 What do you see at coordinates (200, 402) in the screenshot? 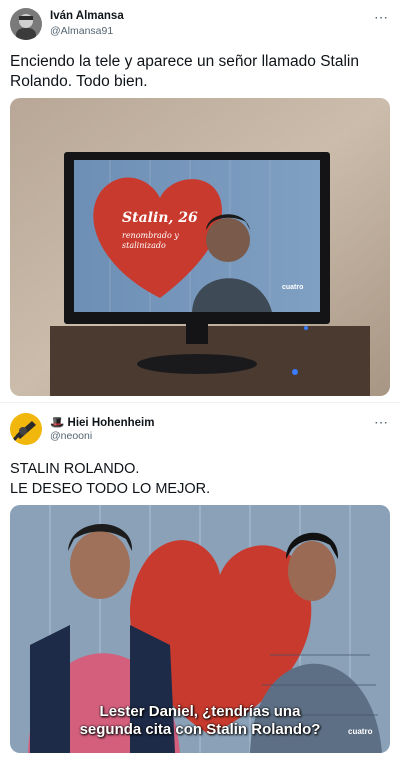
I see `tweet-divider` at bounding box center [200, 402].